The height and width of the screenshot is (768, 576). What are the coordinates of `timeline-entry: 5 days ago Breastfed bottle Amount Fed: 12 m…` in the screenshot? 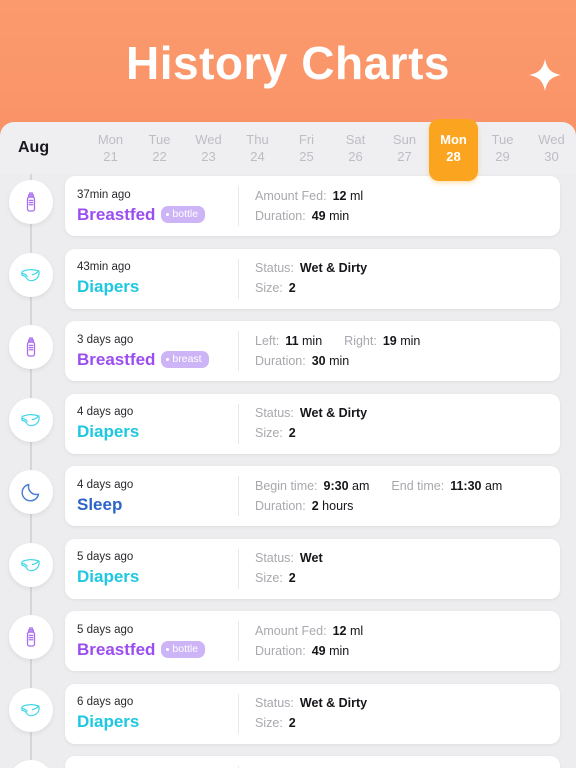 It's located at (288, 645).